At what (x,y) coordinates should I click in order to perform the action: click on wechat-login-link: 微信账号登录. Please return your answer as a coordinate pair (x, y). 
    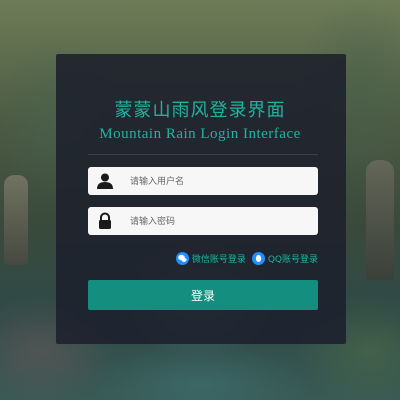
    Looking at the image, I should click on (210, 258).